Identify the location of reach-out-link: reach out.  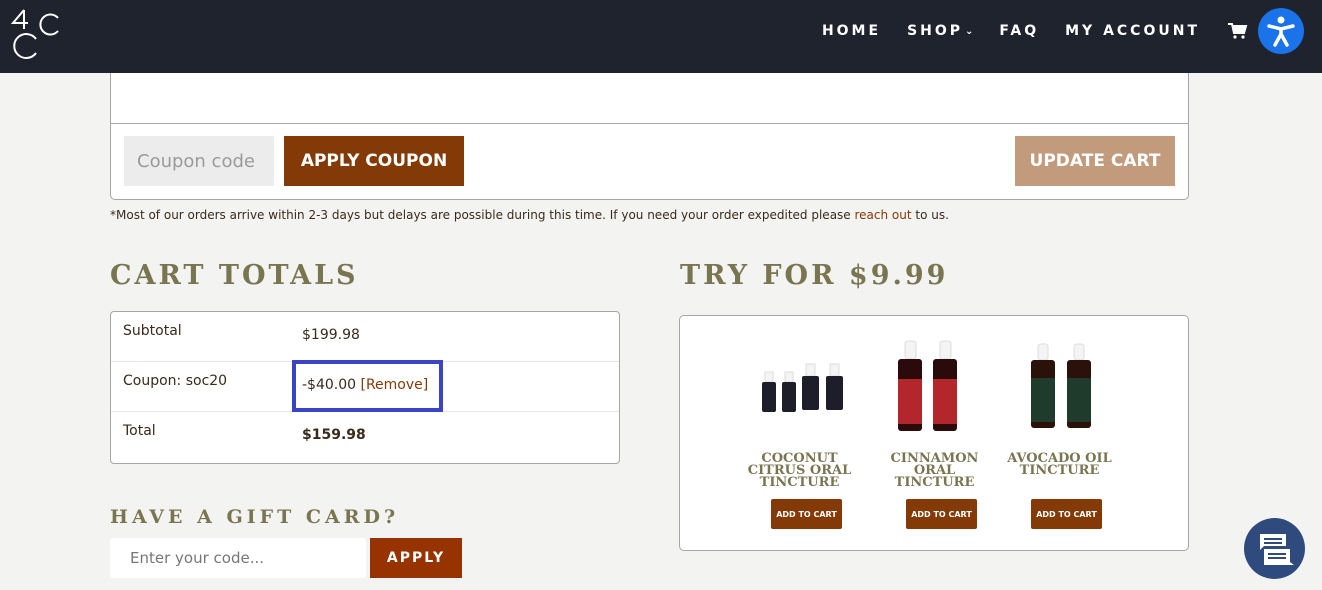
(883, 215).